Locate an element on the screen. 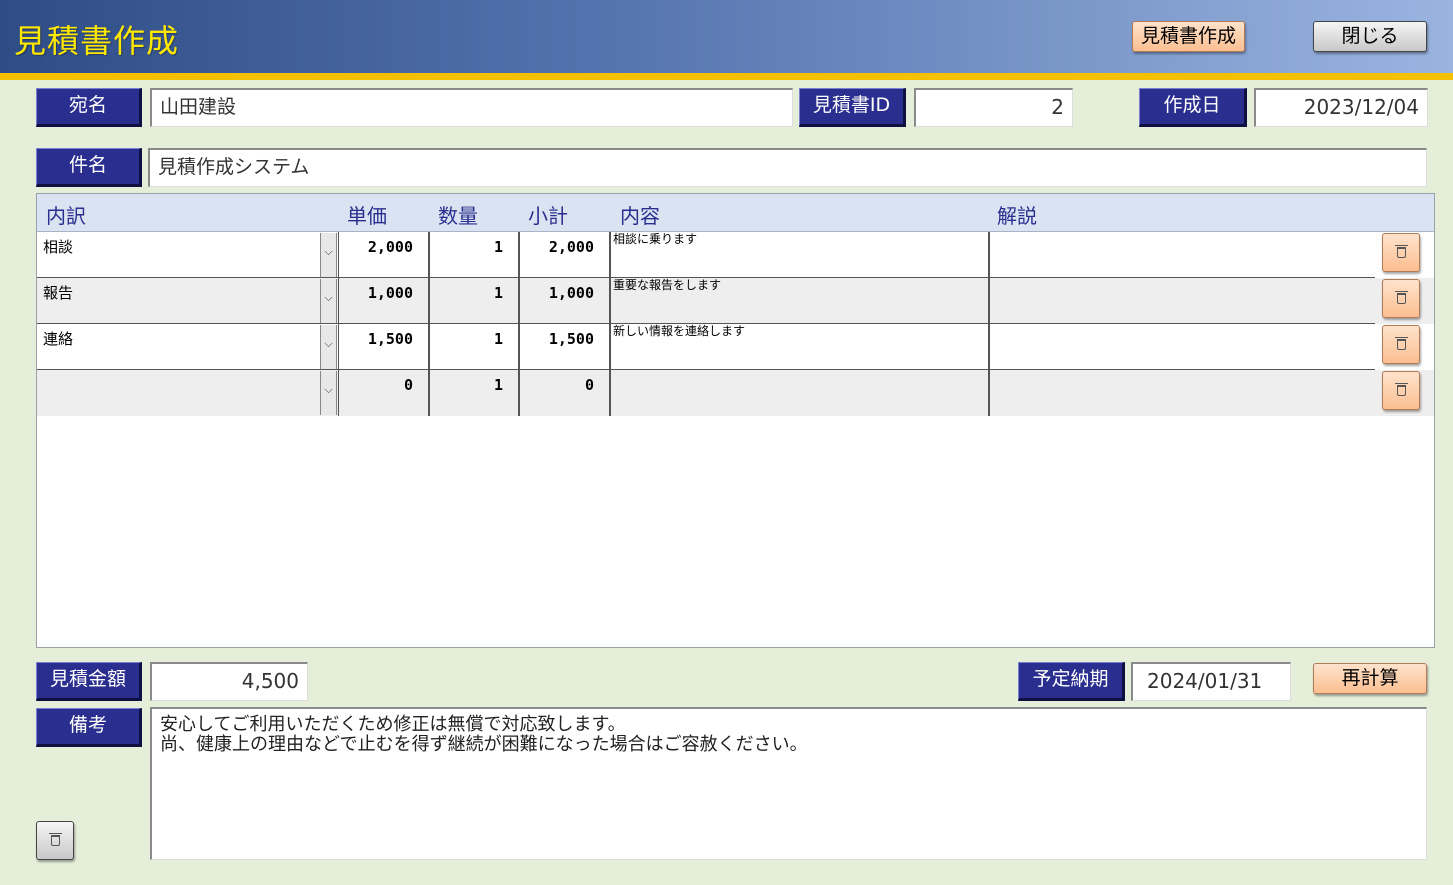 The height and width of the screenshot is (885, 1453). column-header-note: 解説 is located at coordinates (1017, 216).